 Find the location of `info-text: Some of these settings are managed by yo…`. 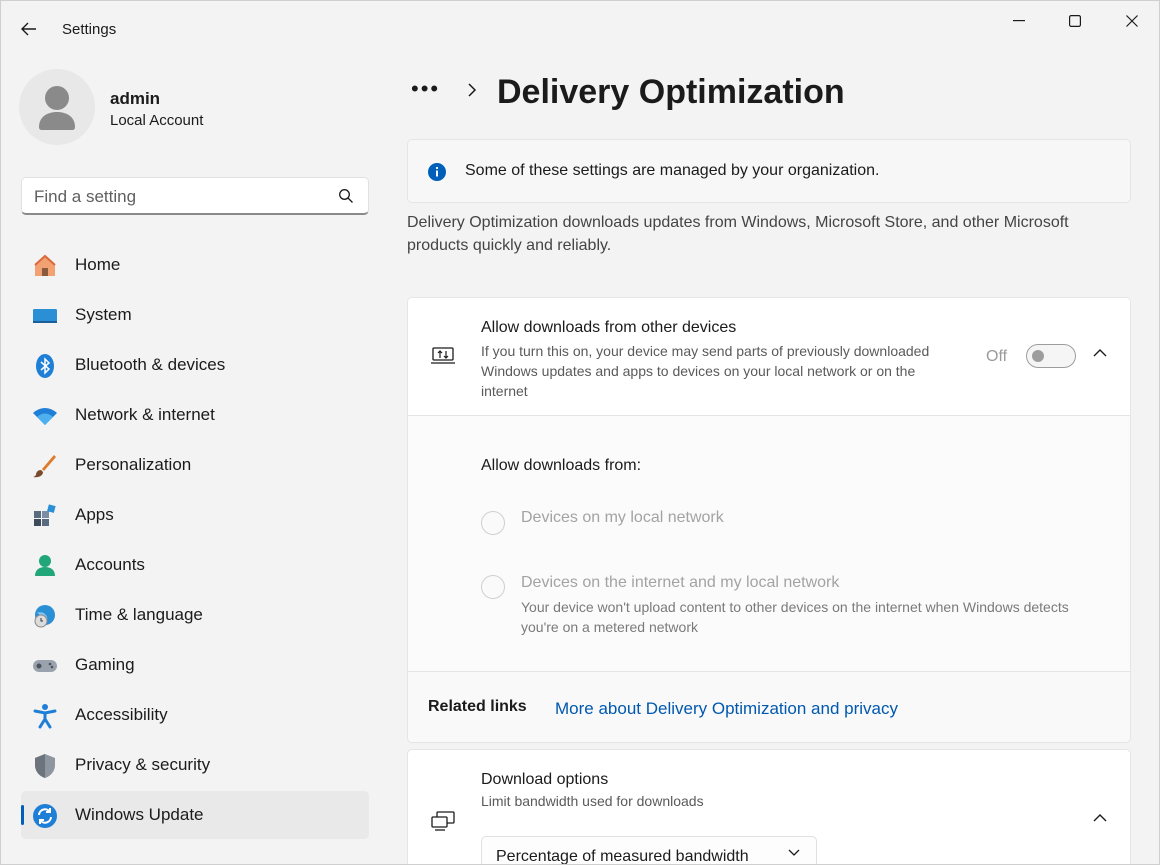

info-text: Some of these settings are managed by yo… is located at coordinates (672, 170).